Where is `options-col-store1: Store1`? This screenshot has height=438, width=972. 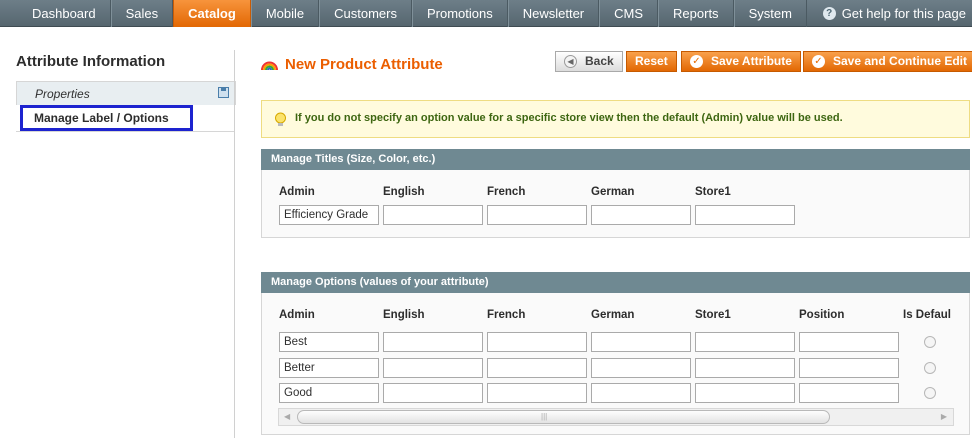
options-col-store1: Store1 is located at coordinates (713, 315).